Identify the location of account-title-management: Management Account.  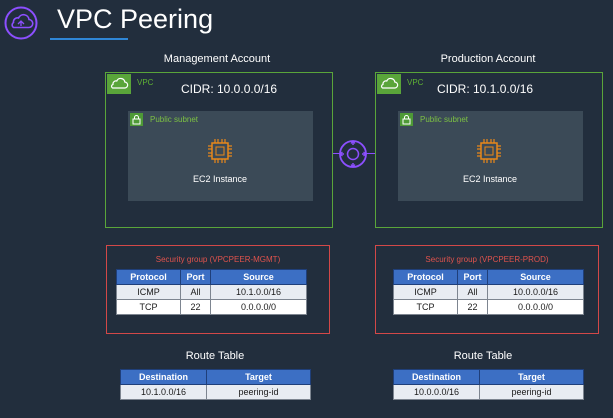
(217, 59).